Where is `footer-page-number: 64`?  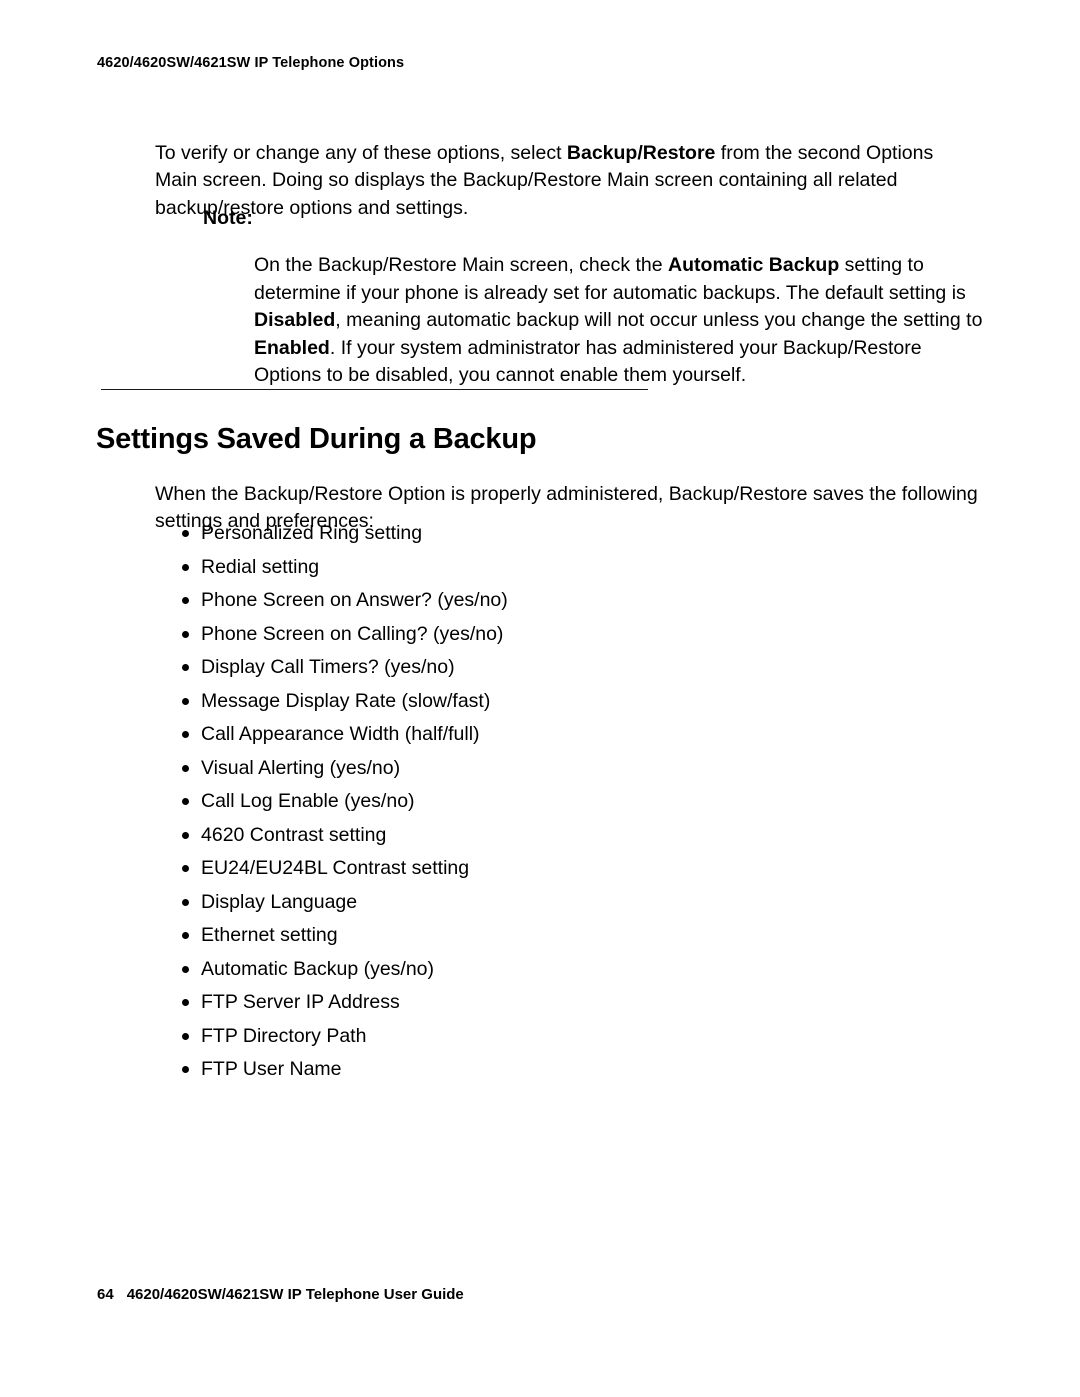 footer-page-number: 64 is located at coordinates (105, 1294).